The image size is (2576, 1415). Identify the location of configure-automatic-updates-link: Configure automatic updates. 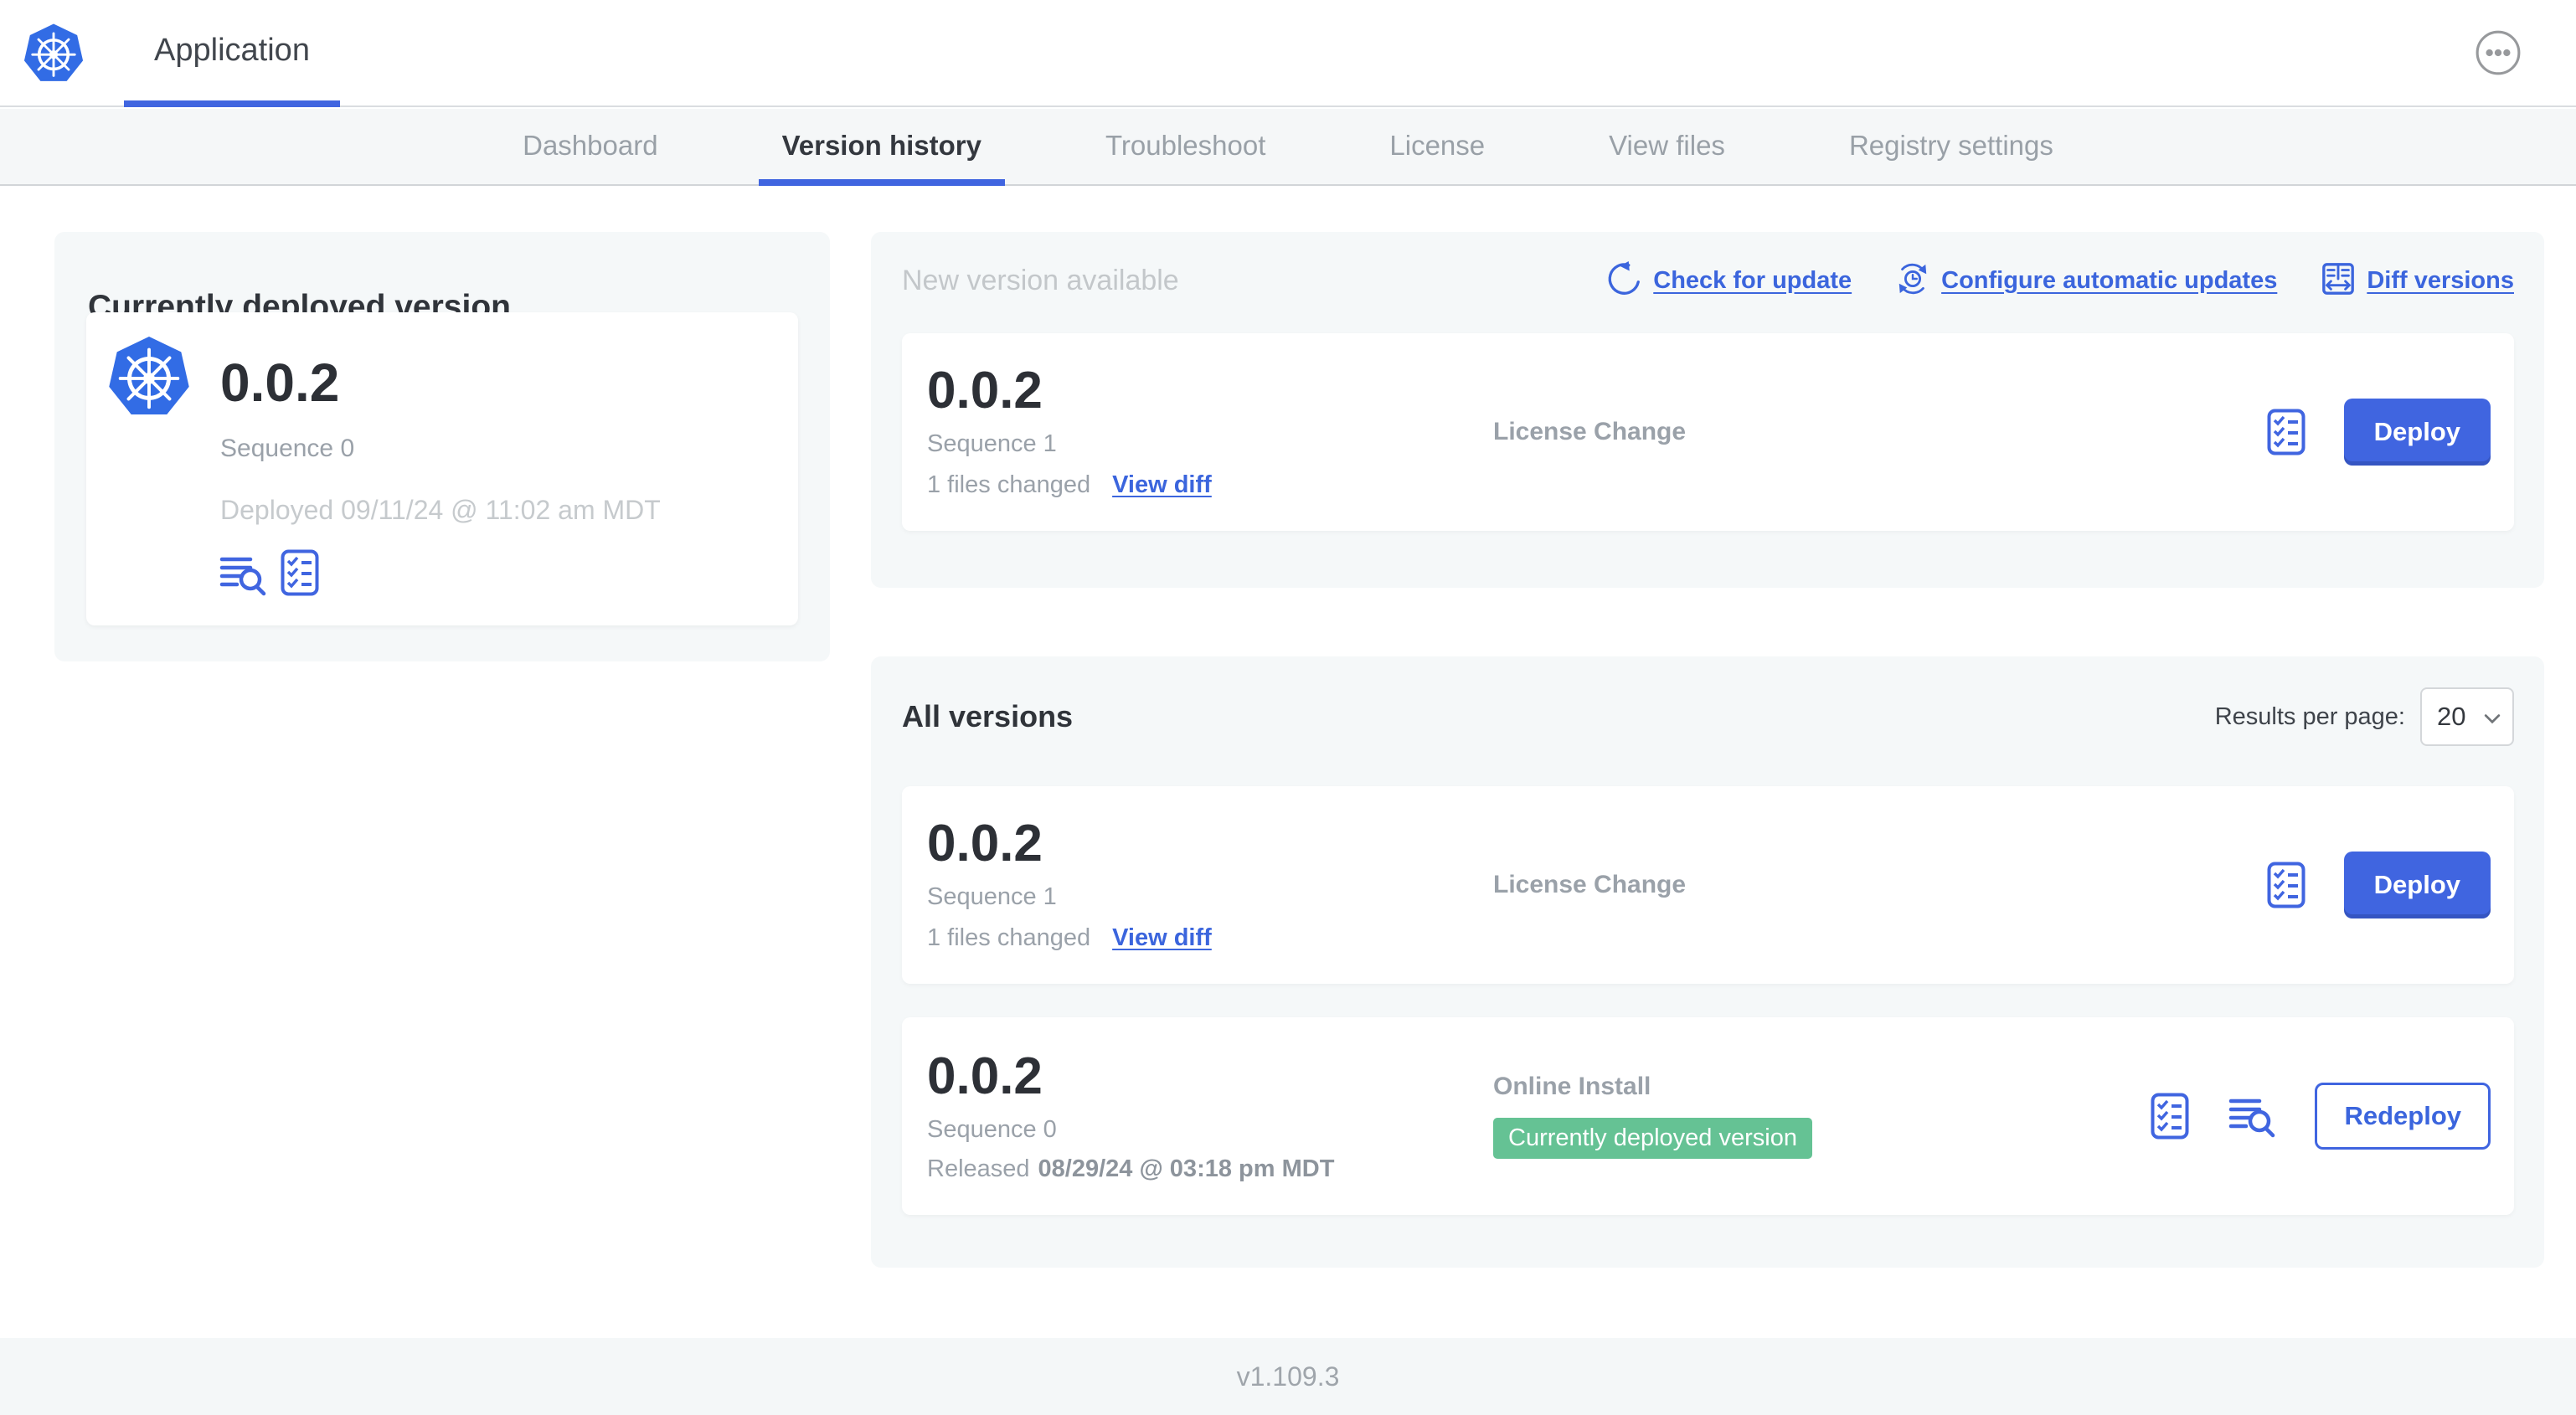
(2086, 281).